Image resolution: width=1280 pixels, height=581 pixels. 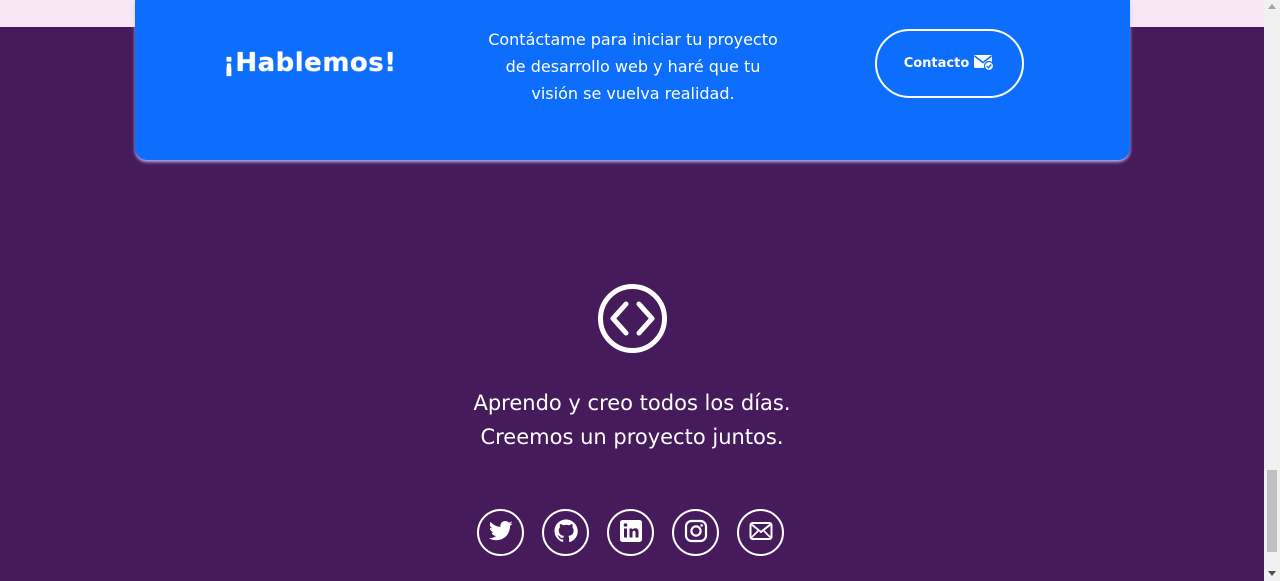 I want to click on mail-icon, so click(x=761, y=533).